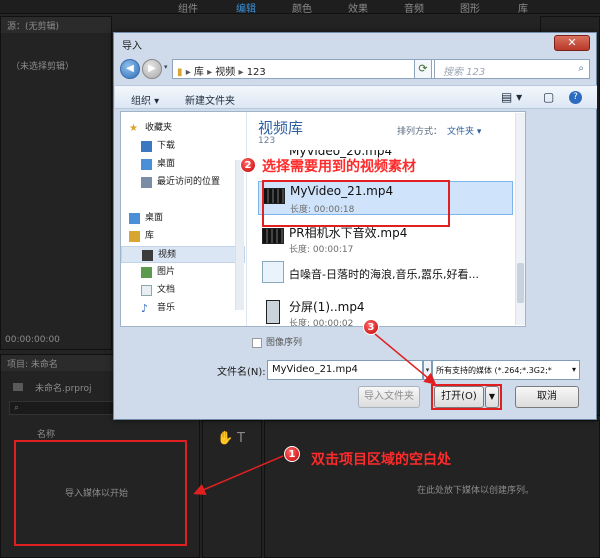 This screenshot has height=558, width=600. What do you see at coordinates (315, 414) in the screenshot?
I see `annotation-arrows` at bounding box center [315, 414].